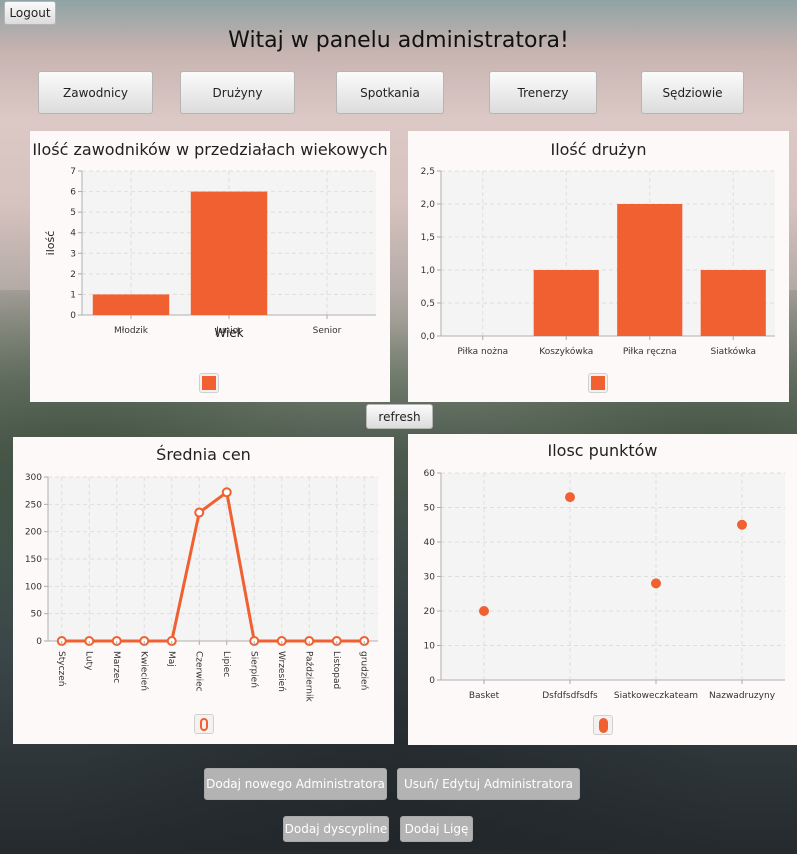 This screenshot has height=854, width=797. What do you see at coordinates (428, 205) in the screenshot?
I see `teams-ytick-label: 2,0` at bounding box center [428, 205].